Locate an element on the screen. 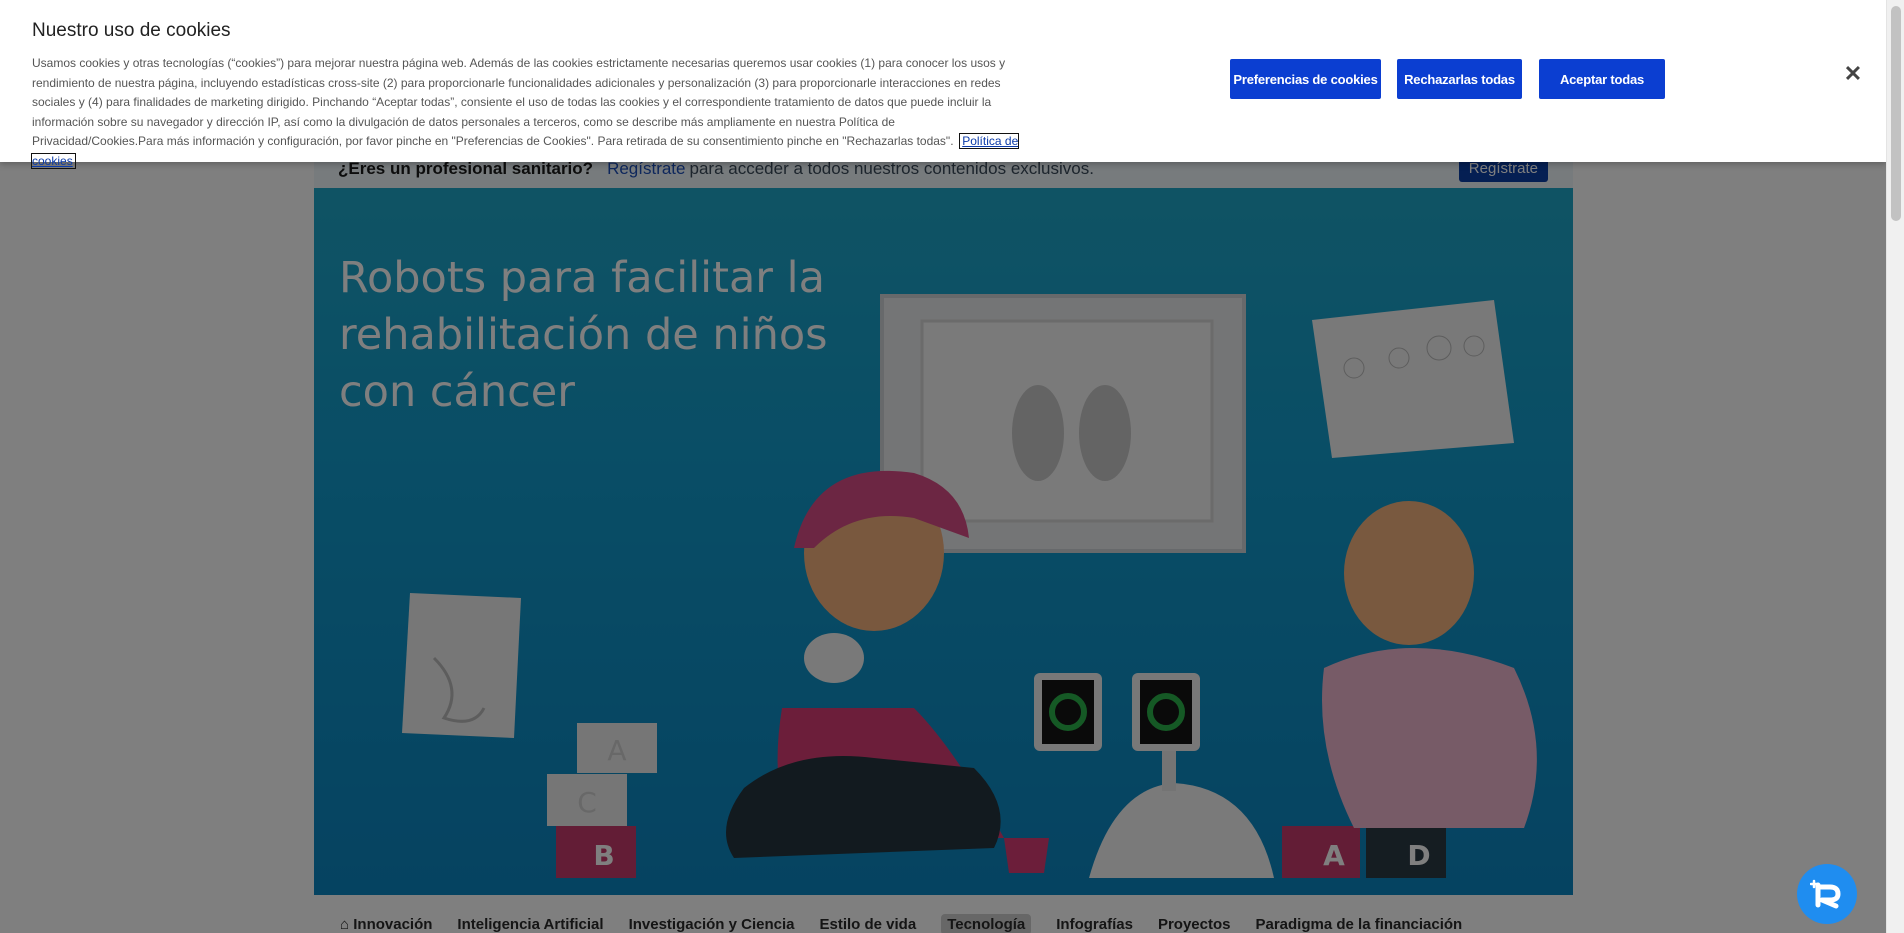  cookie-preferences-button: Preferencias de cookies is located at coordinates (1305, 79).